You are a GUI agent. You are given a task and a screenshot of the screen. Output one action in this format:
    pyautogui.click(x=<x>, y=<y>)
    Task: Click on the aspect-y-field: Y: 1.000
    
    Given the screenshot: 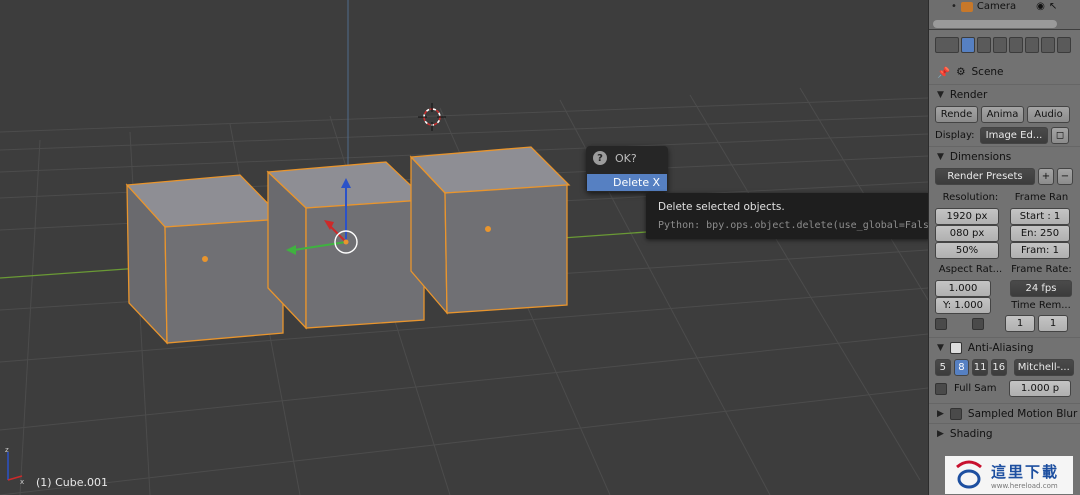 What is the action you would take?
    pyautogui.click(x=963, y=305)
    